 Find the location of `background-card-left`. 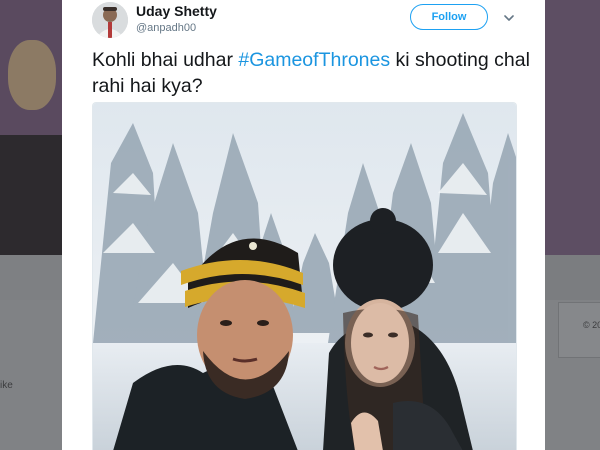

background-card-left is located at coordinates (31, 127).